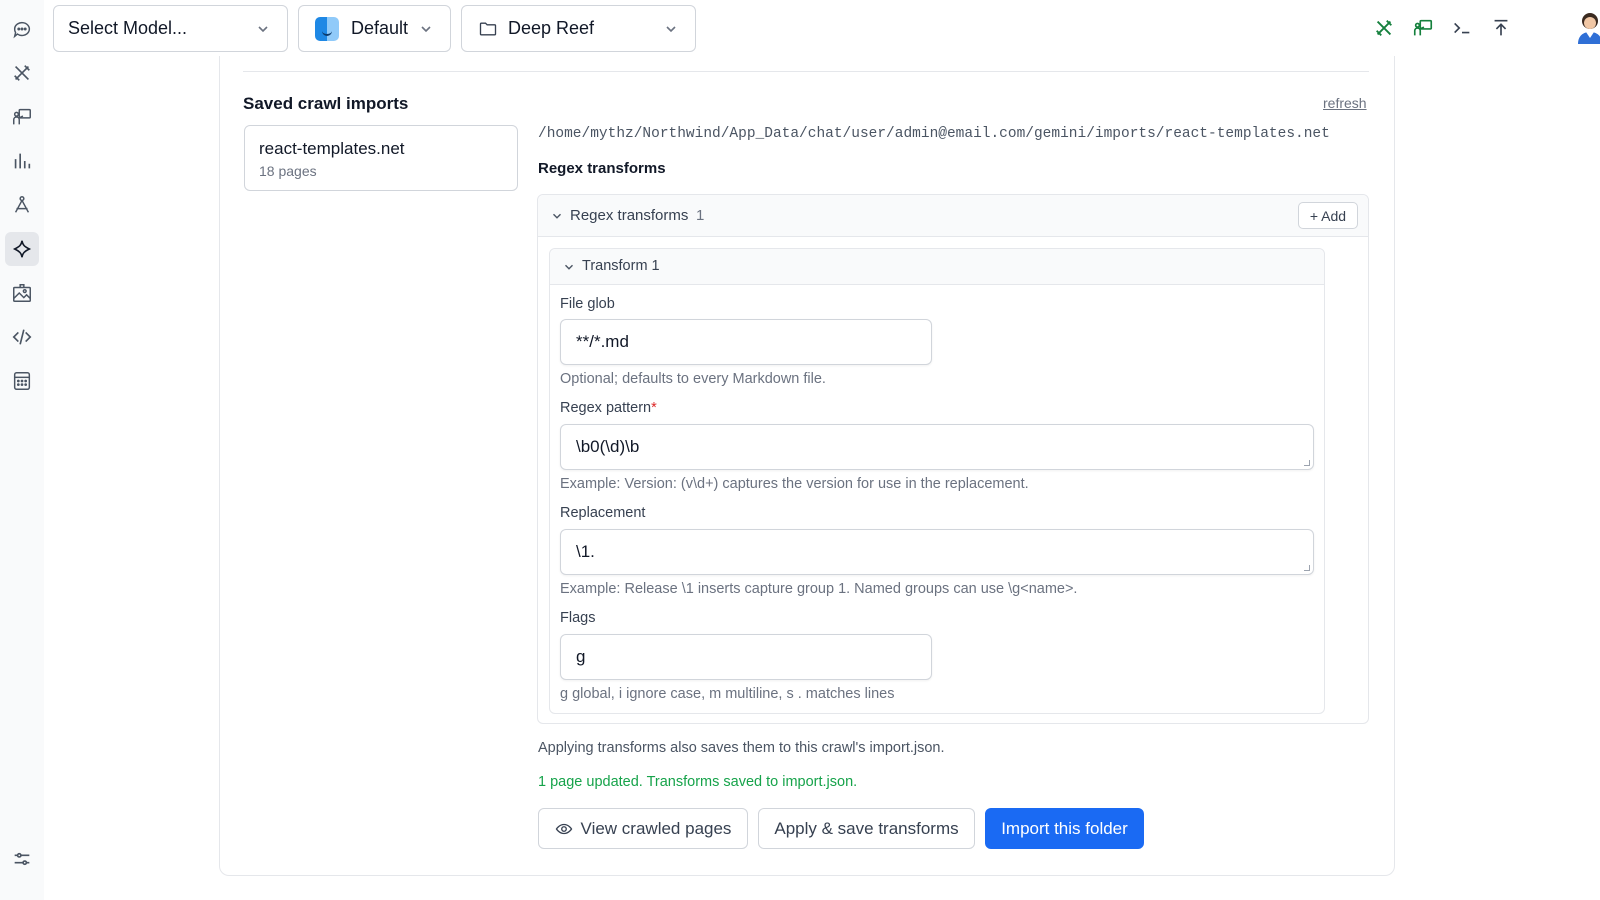  I want to click on chat-icon, so click(22, 29).